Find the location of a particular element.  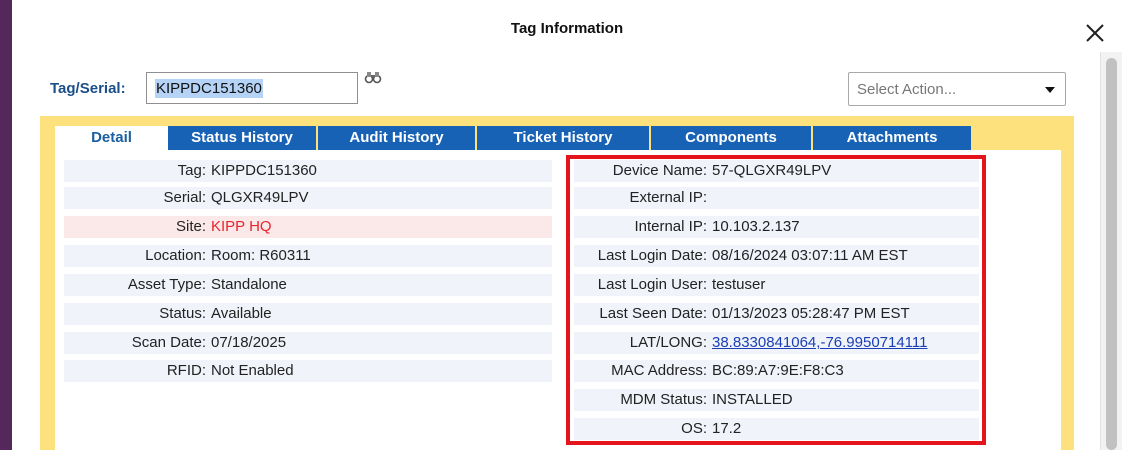

field-value: 17.2 is located at coordinates (727, 428).